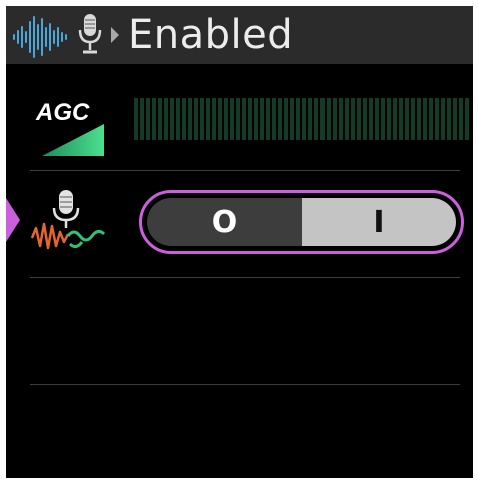 The height and width of the screenshot is (483, 478). I want to click on header-bar: Enabled, so click(239, 35).